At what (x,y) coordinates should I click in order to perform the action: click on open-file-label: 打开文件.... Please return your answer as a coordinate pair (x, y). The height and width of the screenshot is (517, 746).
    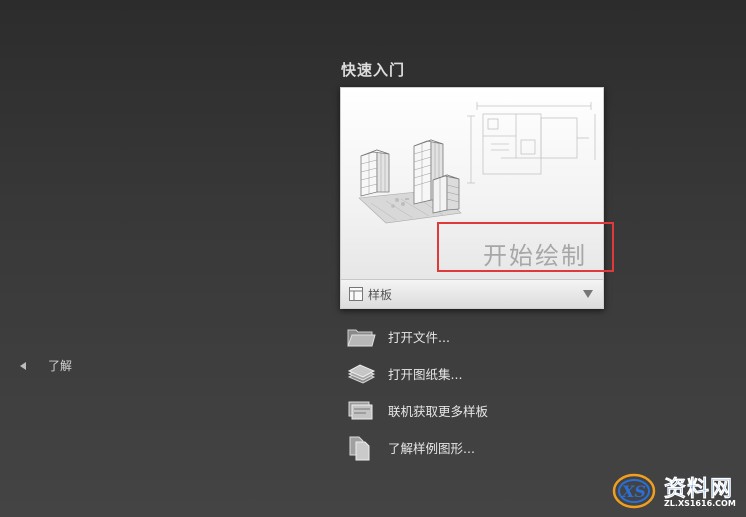
    Looking at the image, I should click on (419, 337).